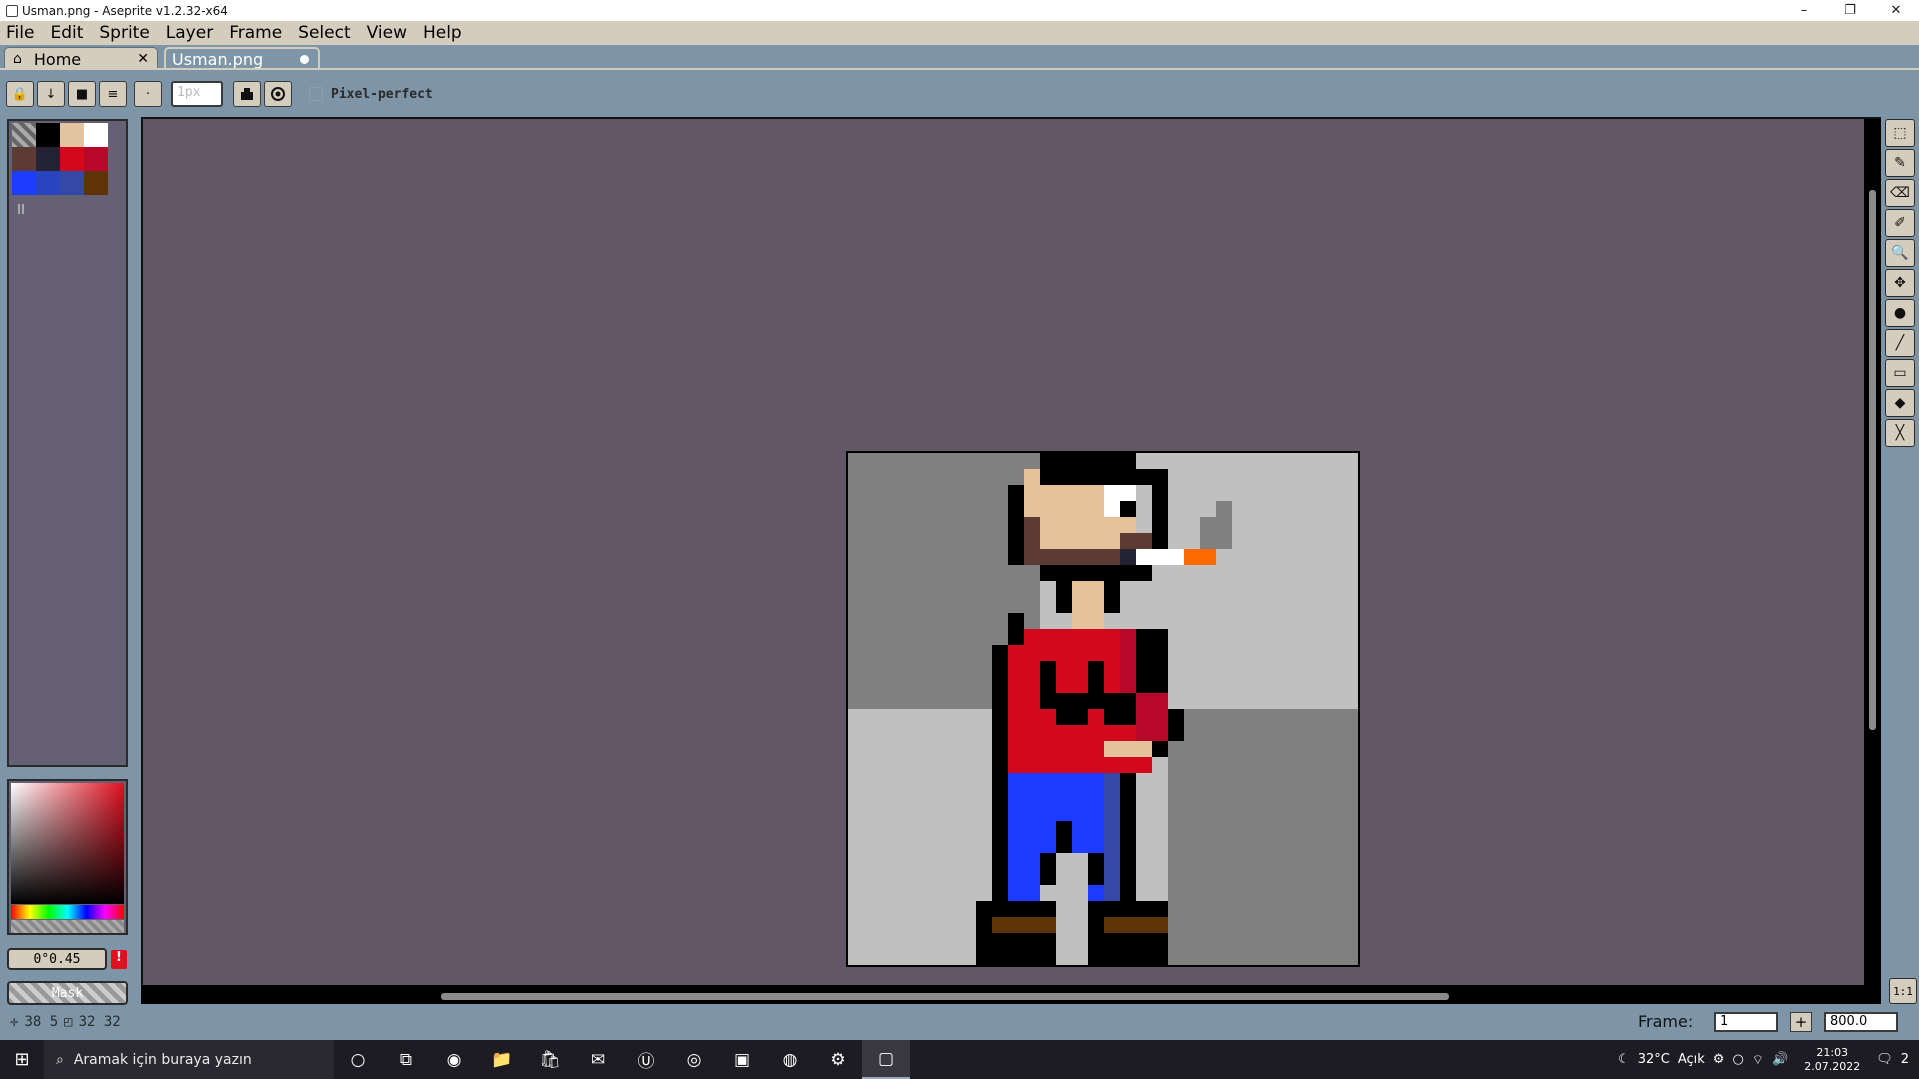 The image size is (1919, 1079). Describe the element at coordinates (304, 59) in the screenshot. I see `modified-dot-icon` at that location.